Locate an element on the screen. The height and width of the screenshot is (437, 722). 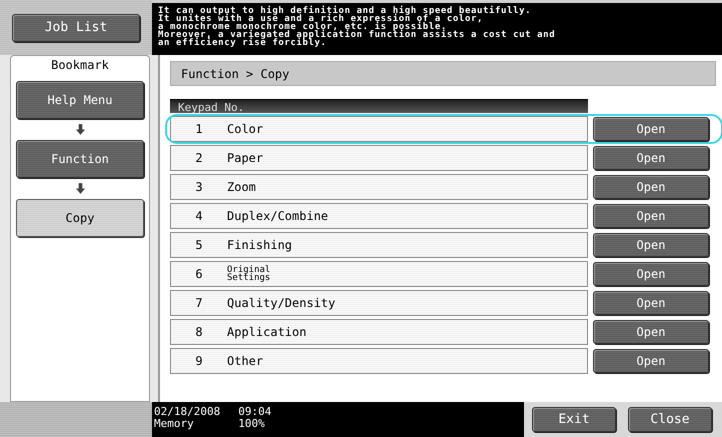
bookmark-item: Help Menu is located at coordinates (80, 100).